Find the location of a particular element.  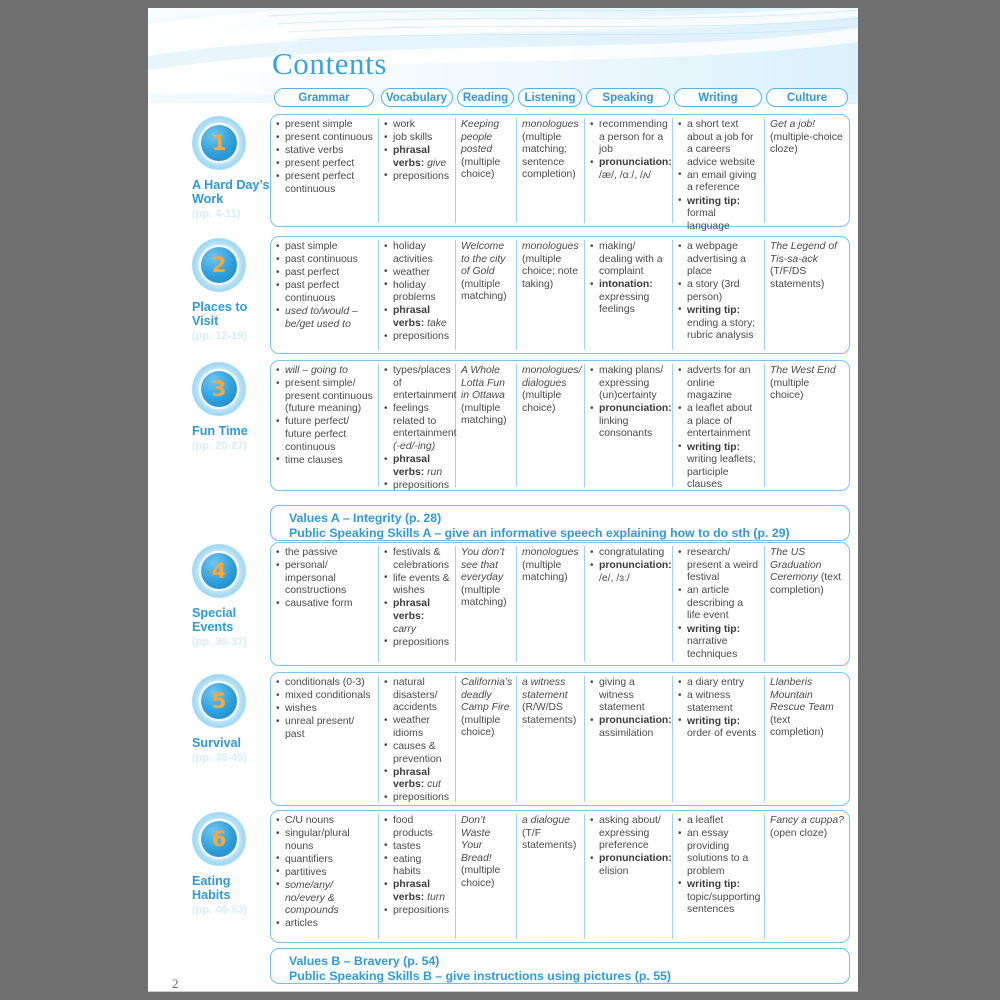

list-item: recommending a person for a job is located at coordinates (629, 138).